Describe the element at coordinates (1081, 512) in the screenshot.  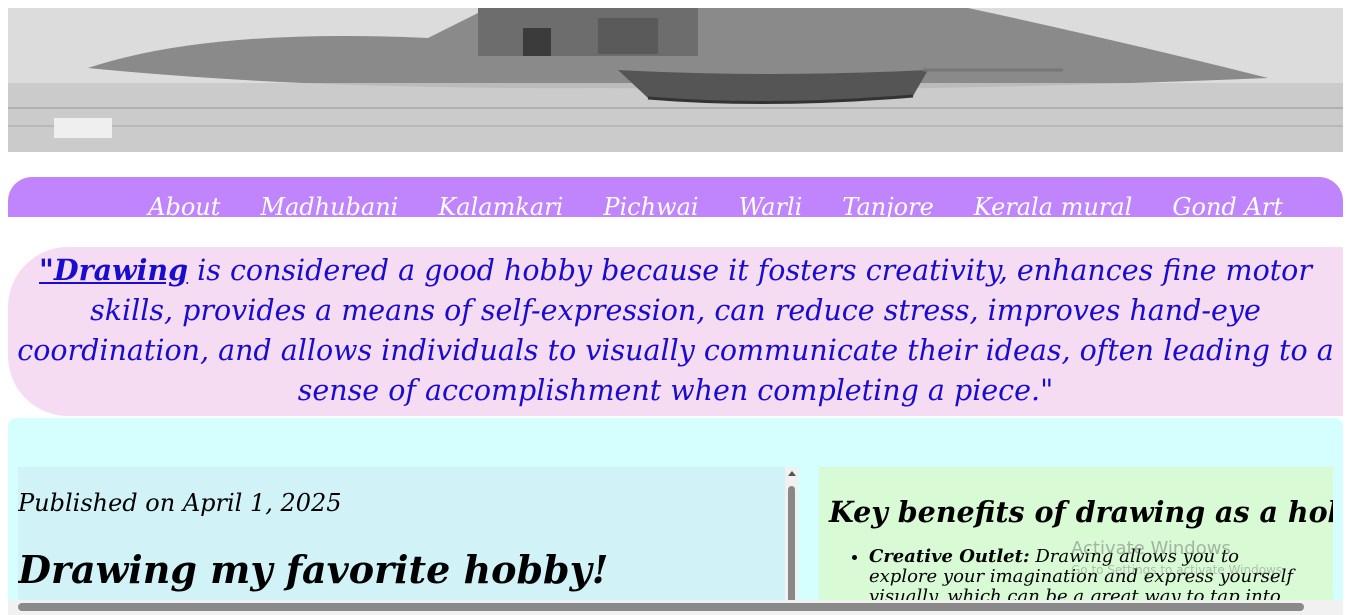
I see `sidebar-heading: Key benefits of drawing as a hobby:` at that location.